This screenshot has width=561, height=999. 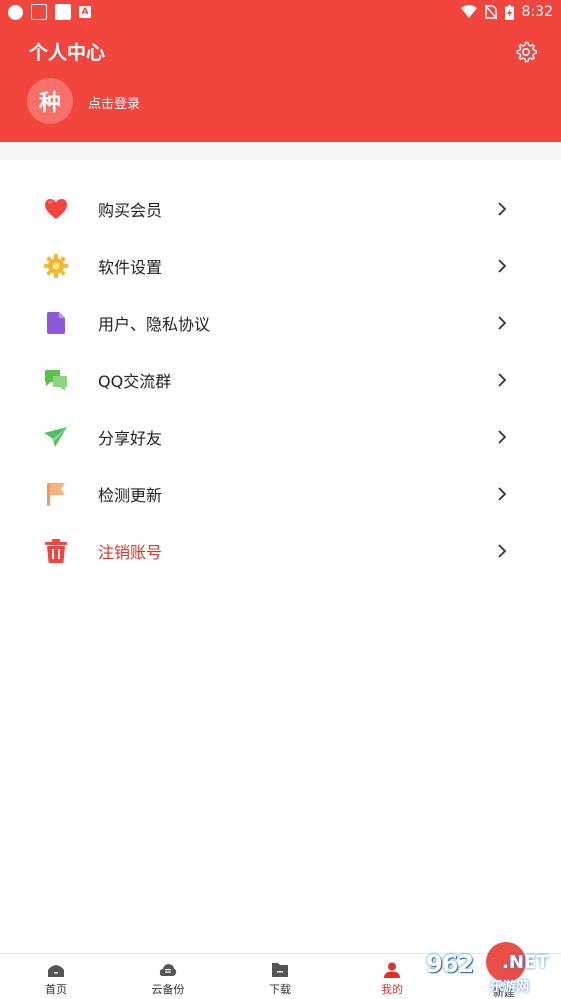 I want to click on flag-icon, so click(x=56, y=494).